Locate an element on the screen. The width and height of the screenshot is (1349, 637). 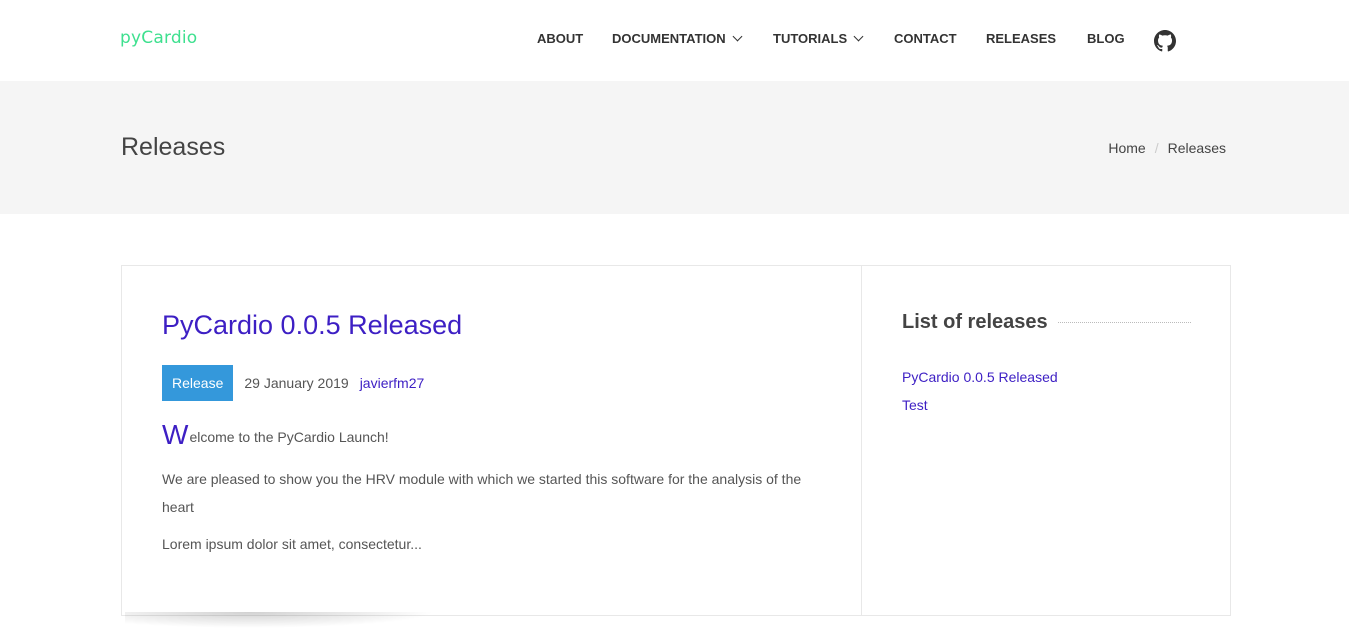
releases-list: PyCardio 0.0.5 Released Test is located at coordinates (980, 391).